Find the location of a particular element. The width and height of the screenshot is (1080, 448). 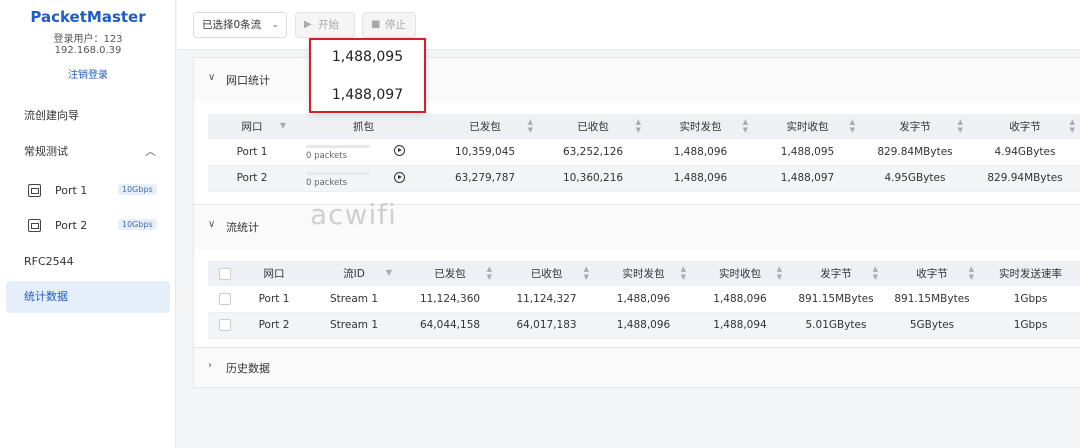

cell-tx: 63,279,787 is located at coordinates (485, 178).